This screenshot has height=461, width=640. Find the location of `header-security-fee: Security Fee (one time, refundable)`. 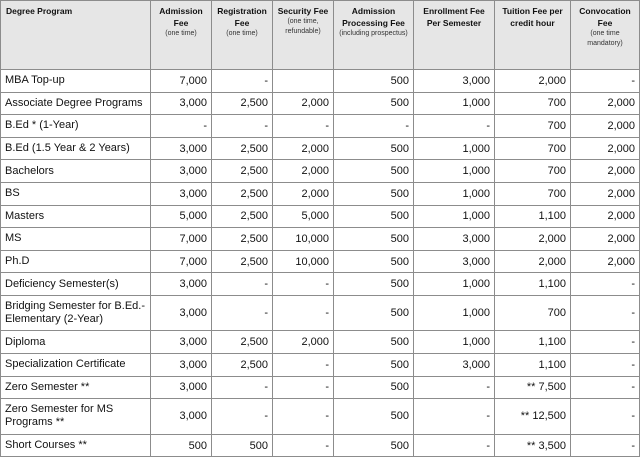

header-security-fee: Security Fee (one time, refundable) is located at coordinates (303, 35).